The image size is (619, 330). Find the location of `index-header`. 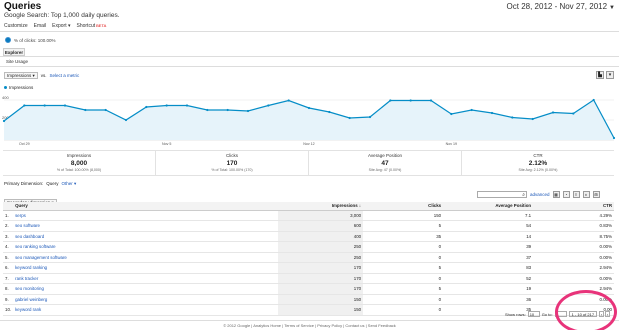

index-header is located at coordinates (8, 206).